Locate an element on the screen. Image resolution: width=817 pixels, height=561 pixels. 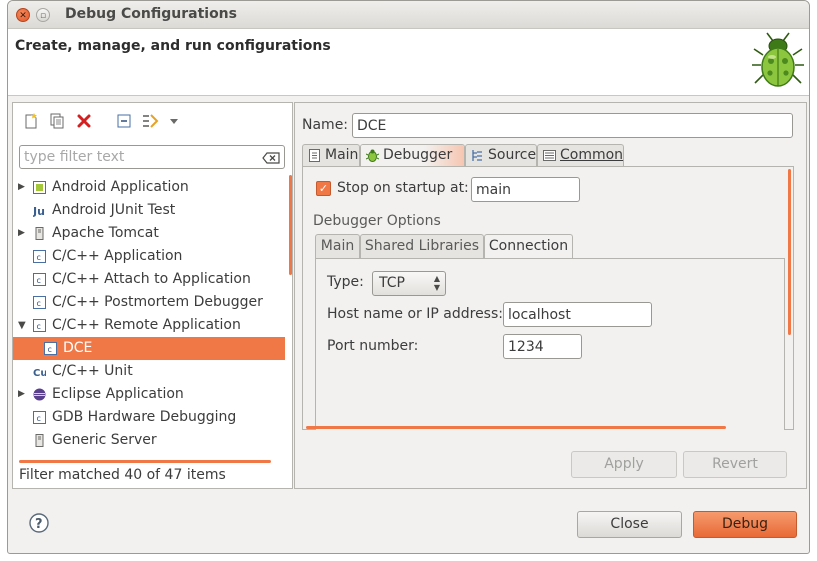
dropdown-arrow-icon is located at coordinates (174, 121).